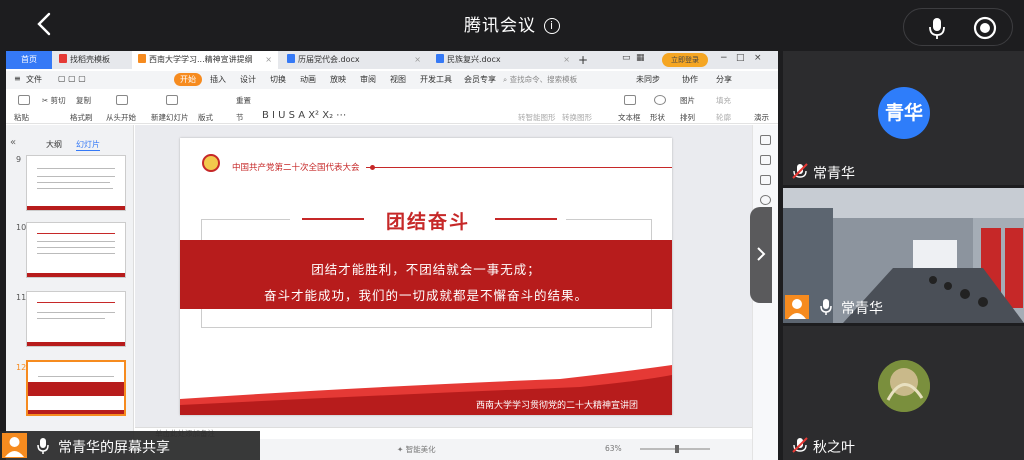 The height and width of the screenshot is (460, 1024). Describe the element at coordinates (248, 79) in the screenshot. I see `menu-design: 设计` at that location.